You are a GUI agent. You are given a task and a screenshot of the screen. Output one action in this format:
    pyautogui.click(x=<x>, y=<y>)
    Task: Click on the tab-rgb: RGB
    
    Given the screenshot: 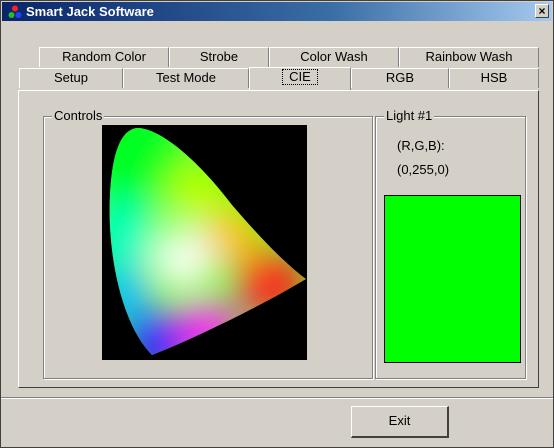 What is the action you would take?
    pyautogui.click(x=400, y=78)
    